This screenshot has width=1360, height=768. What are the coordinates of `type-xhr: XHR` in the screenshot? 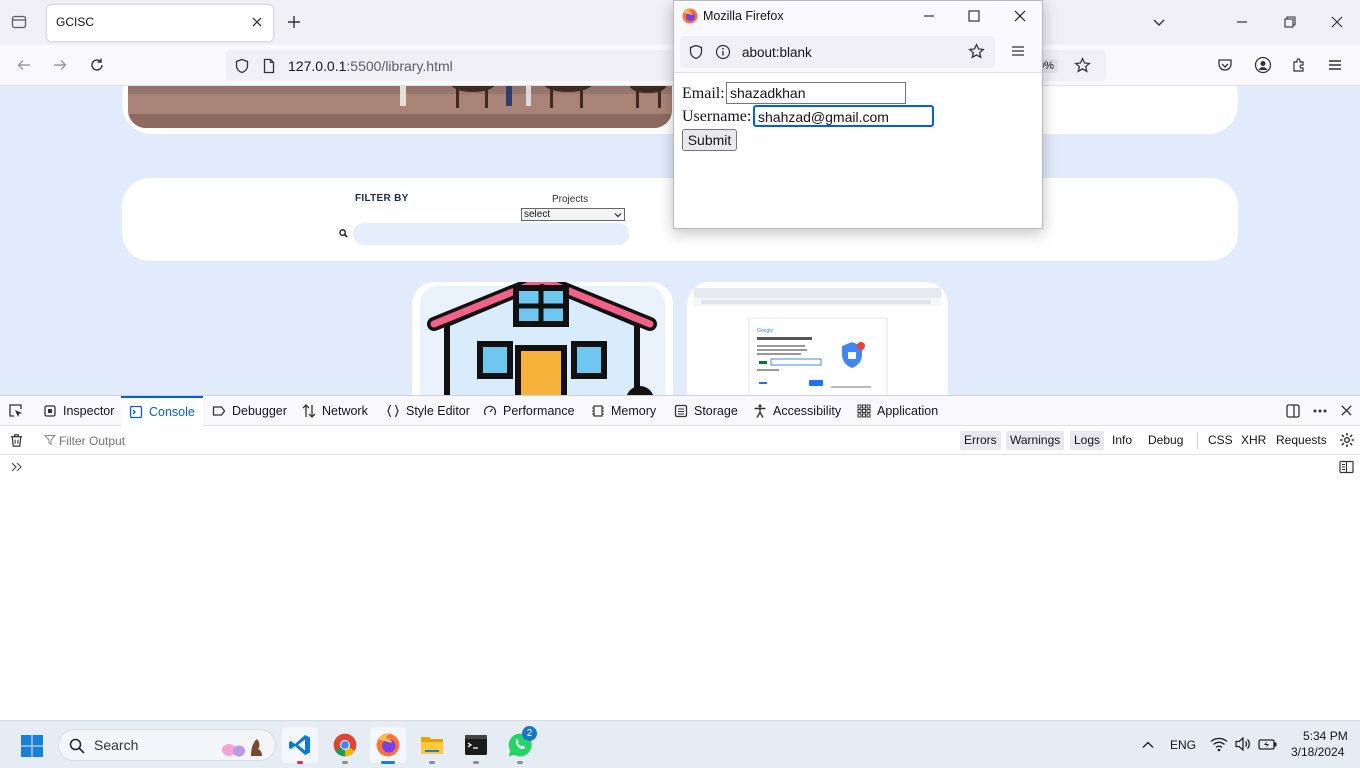 It's located at (1253, 440).